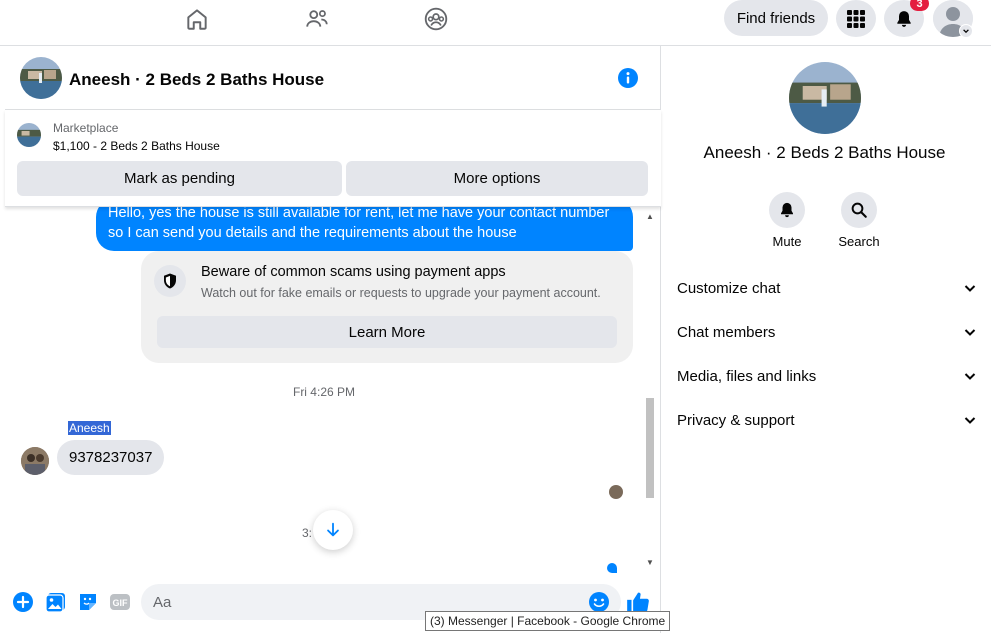 The image size is (991, 633). I want to click on section-customize-chat: Customize chat, so click(827, 288).